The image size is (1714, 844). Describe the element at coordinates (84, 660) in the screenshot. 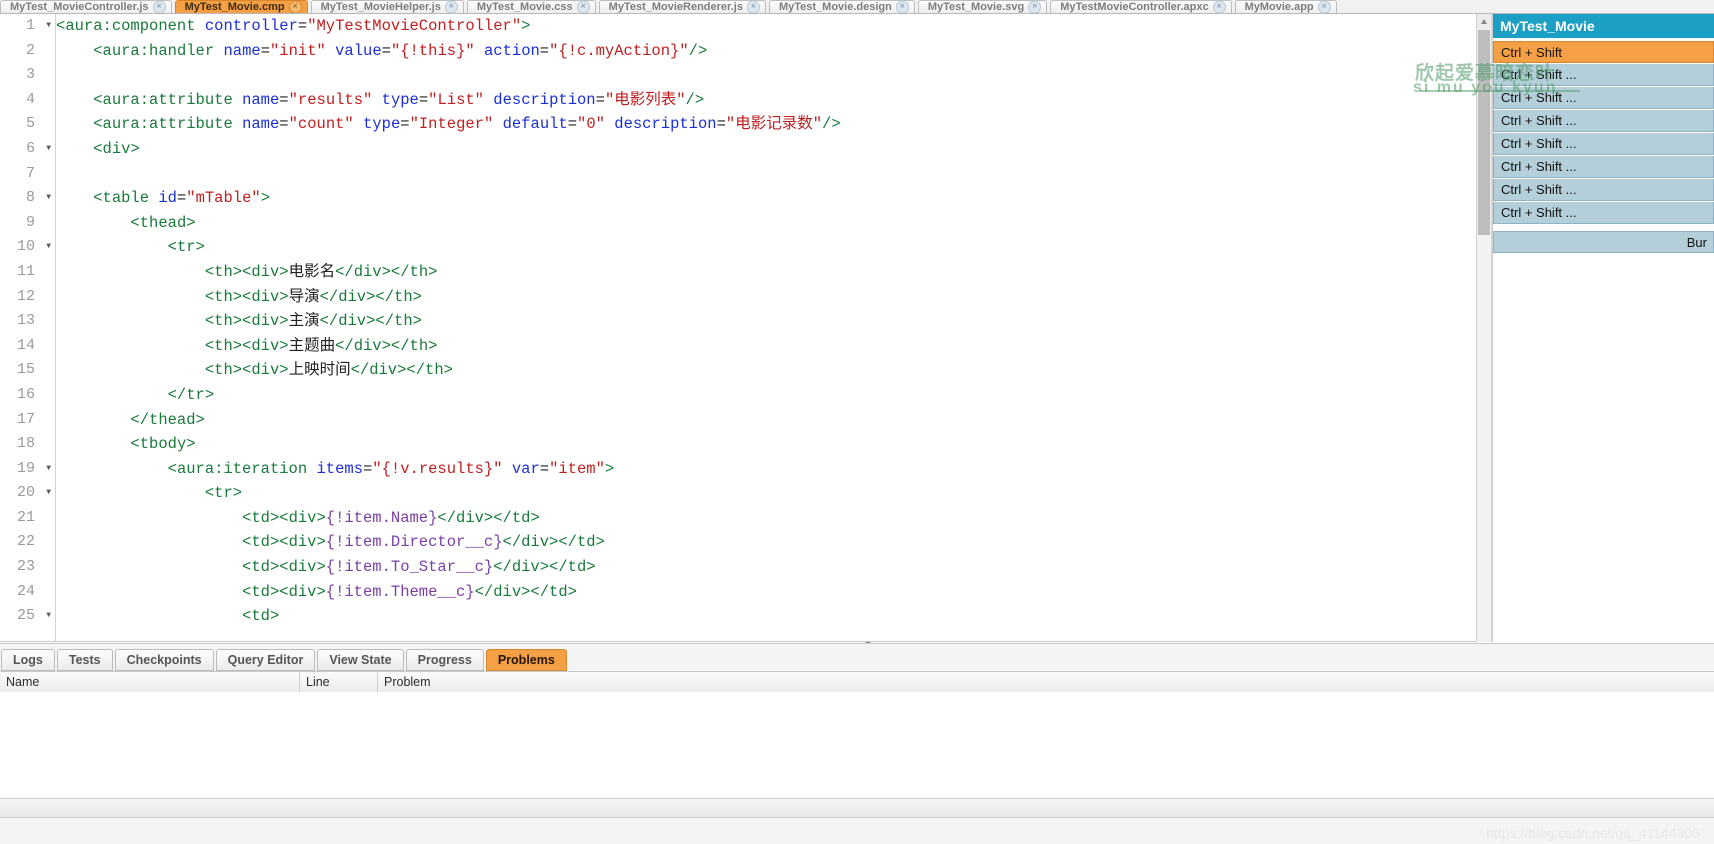

I see `bottom-tab-tests: Tests` at that location.